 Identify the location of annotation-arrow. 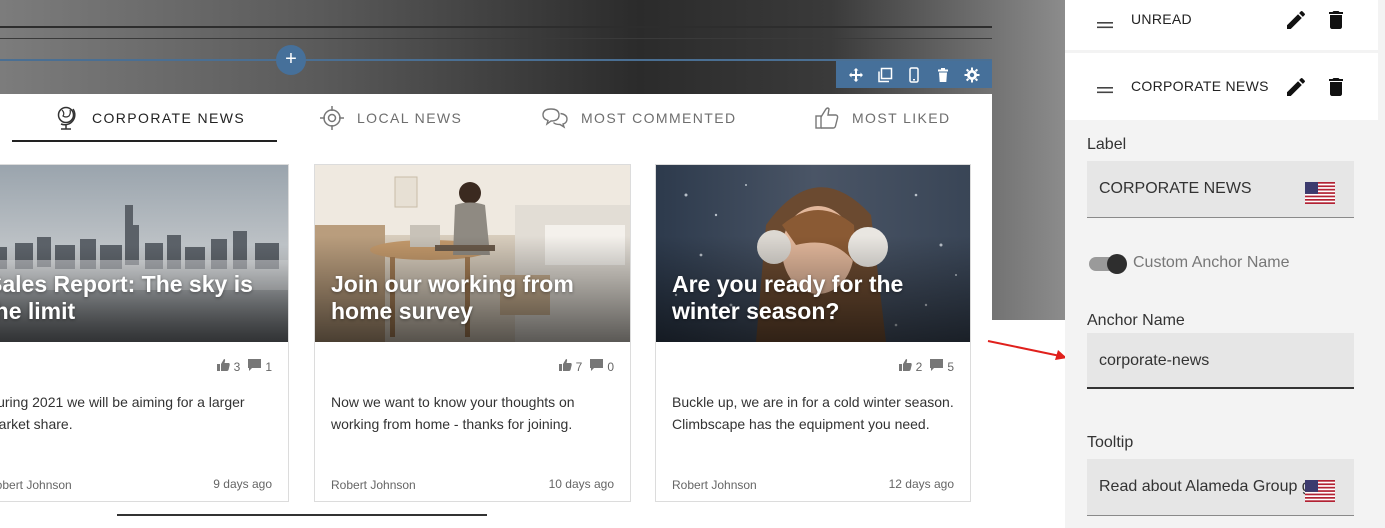
(1026, 350).